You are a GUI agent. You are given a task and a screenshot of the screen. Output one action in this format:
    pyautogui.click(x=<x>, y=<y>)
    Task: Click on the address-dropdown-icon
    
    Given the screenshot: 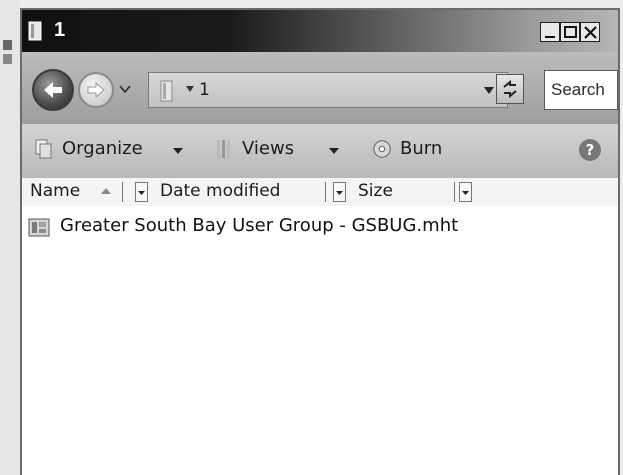 What is the action you would take?
    pyautogui.click(x=489, y=90)
    